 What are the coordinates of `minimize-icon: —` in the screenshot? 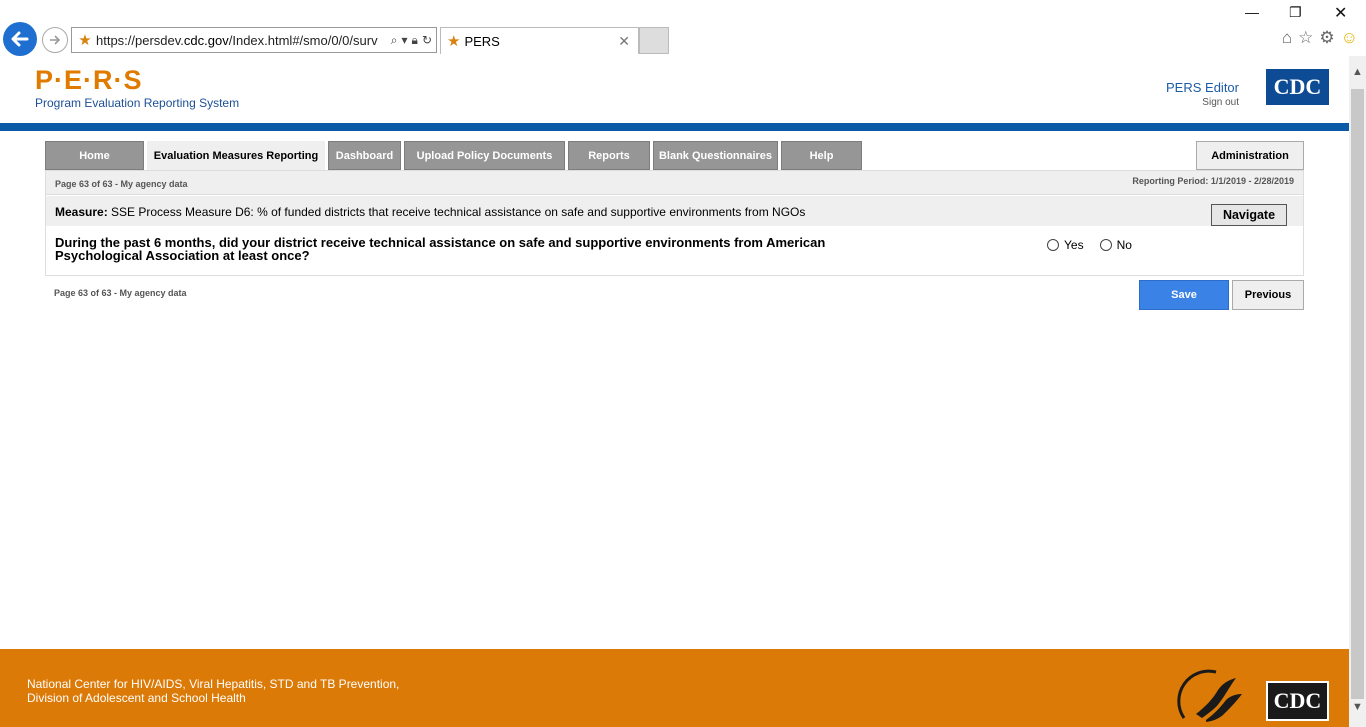 It's located at (1252, 12).